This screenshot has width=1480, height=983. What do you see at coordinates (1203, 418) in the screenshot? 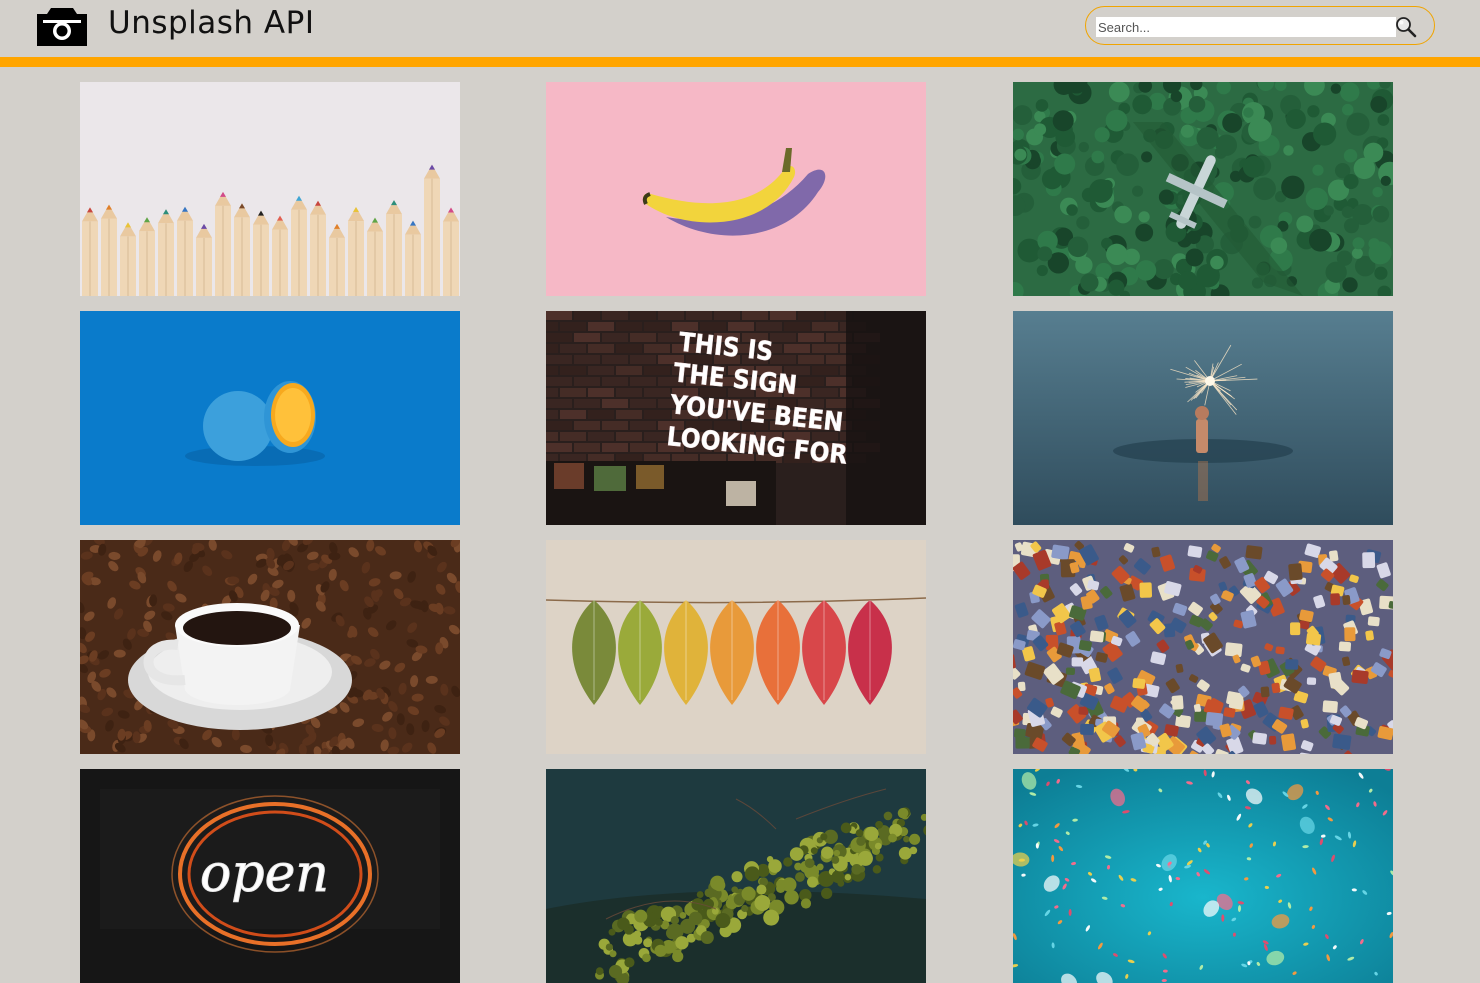
I see `photo-sparkler-in-sea` at bounding box center [1203, 418].